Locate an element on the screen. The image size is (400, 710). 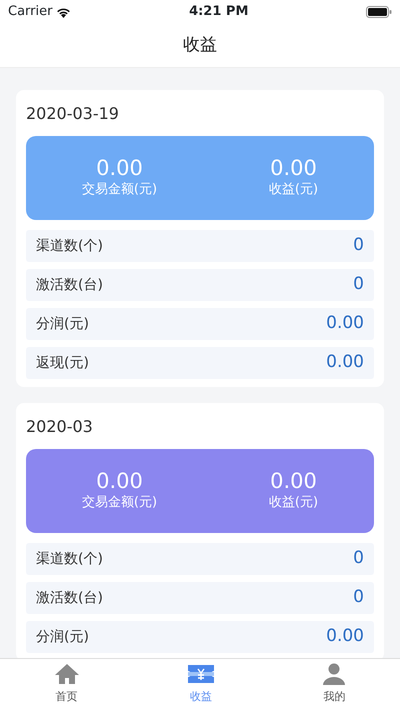
home-icon is located at coordinates (67, 674).